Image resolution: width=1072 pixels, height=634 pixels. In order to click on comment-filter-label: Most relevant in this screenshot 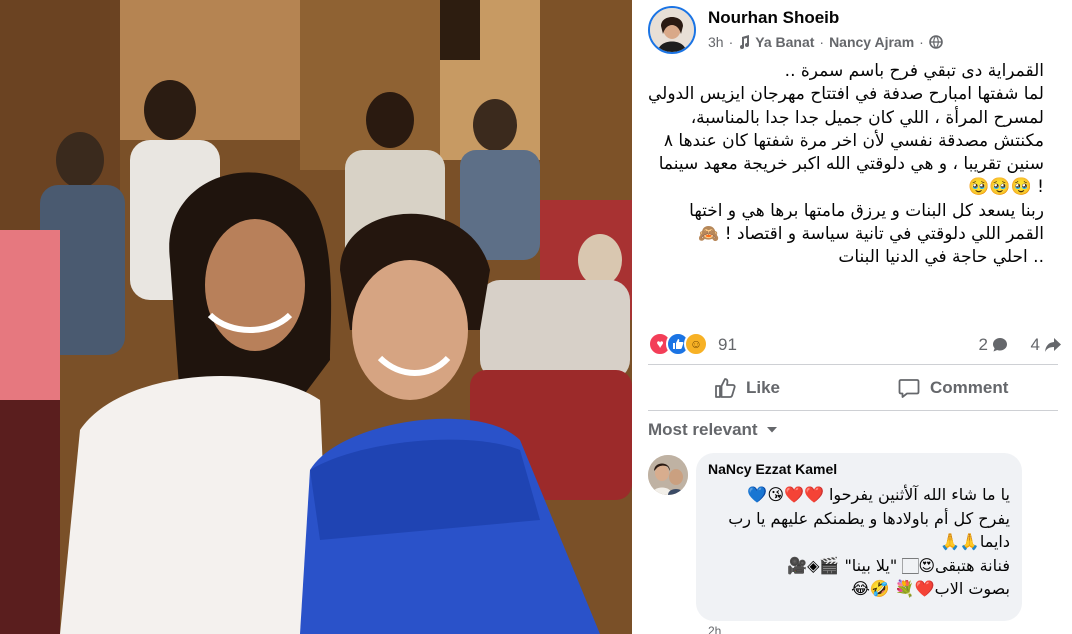, I will do `click(703, 429)`.